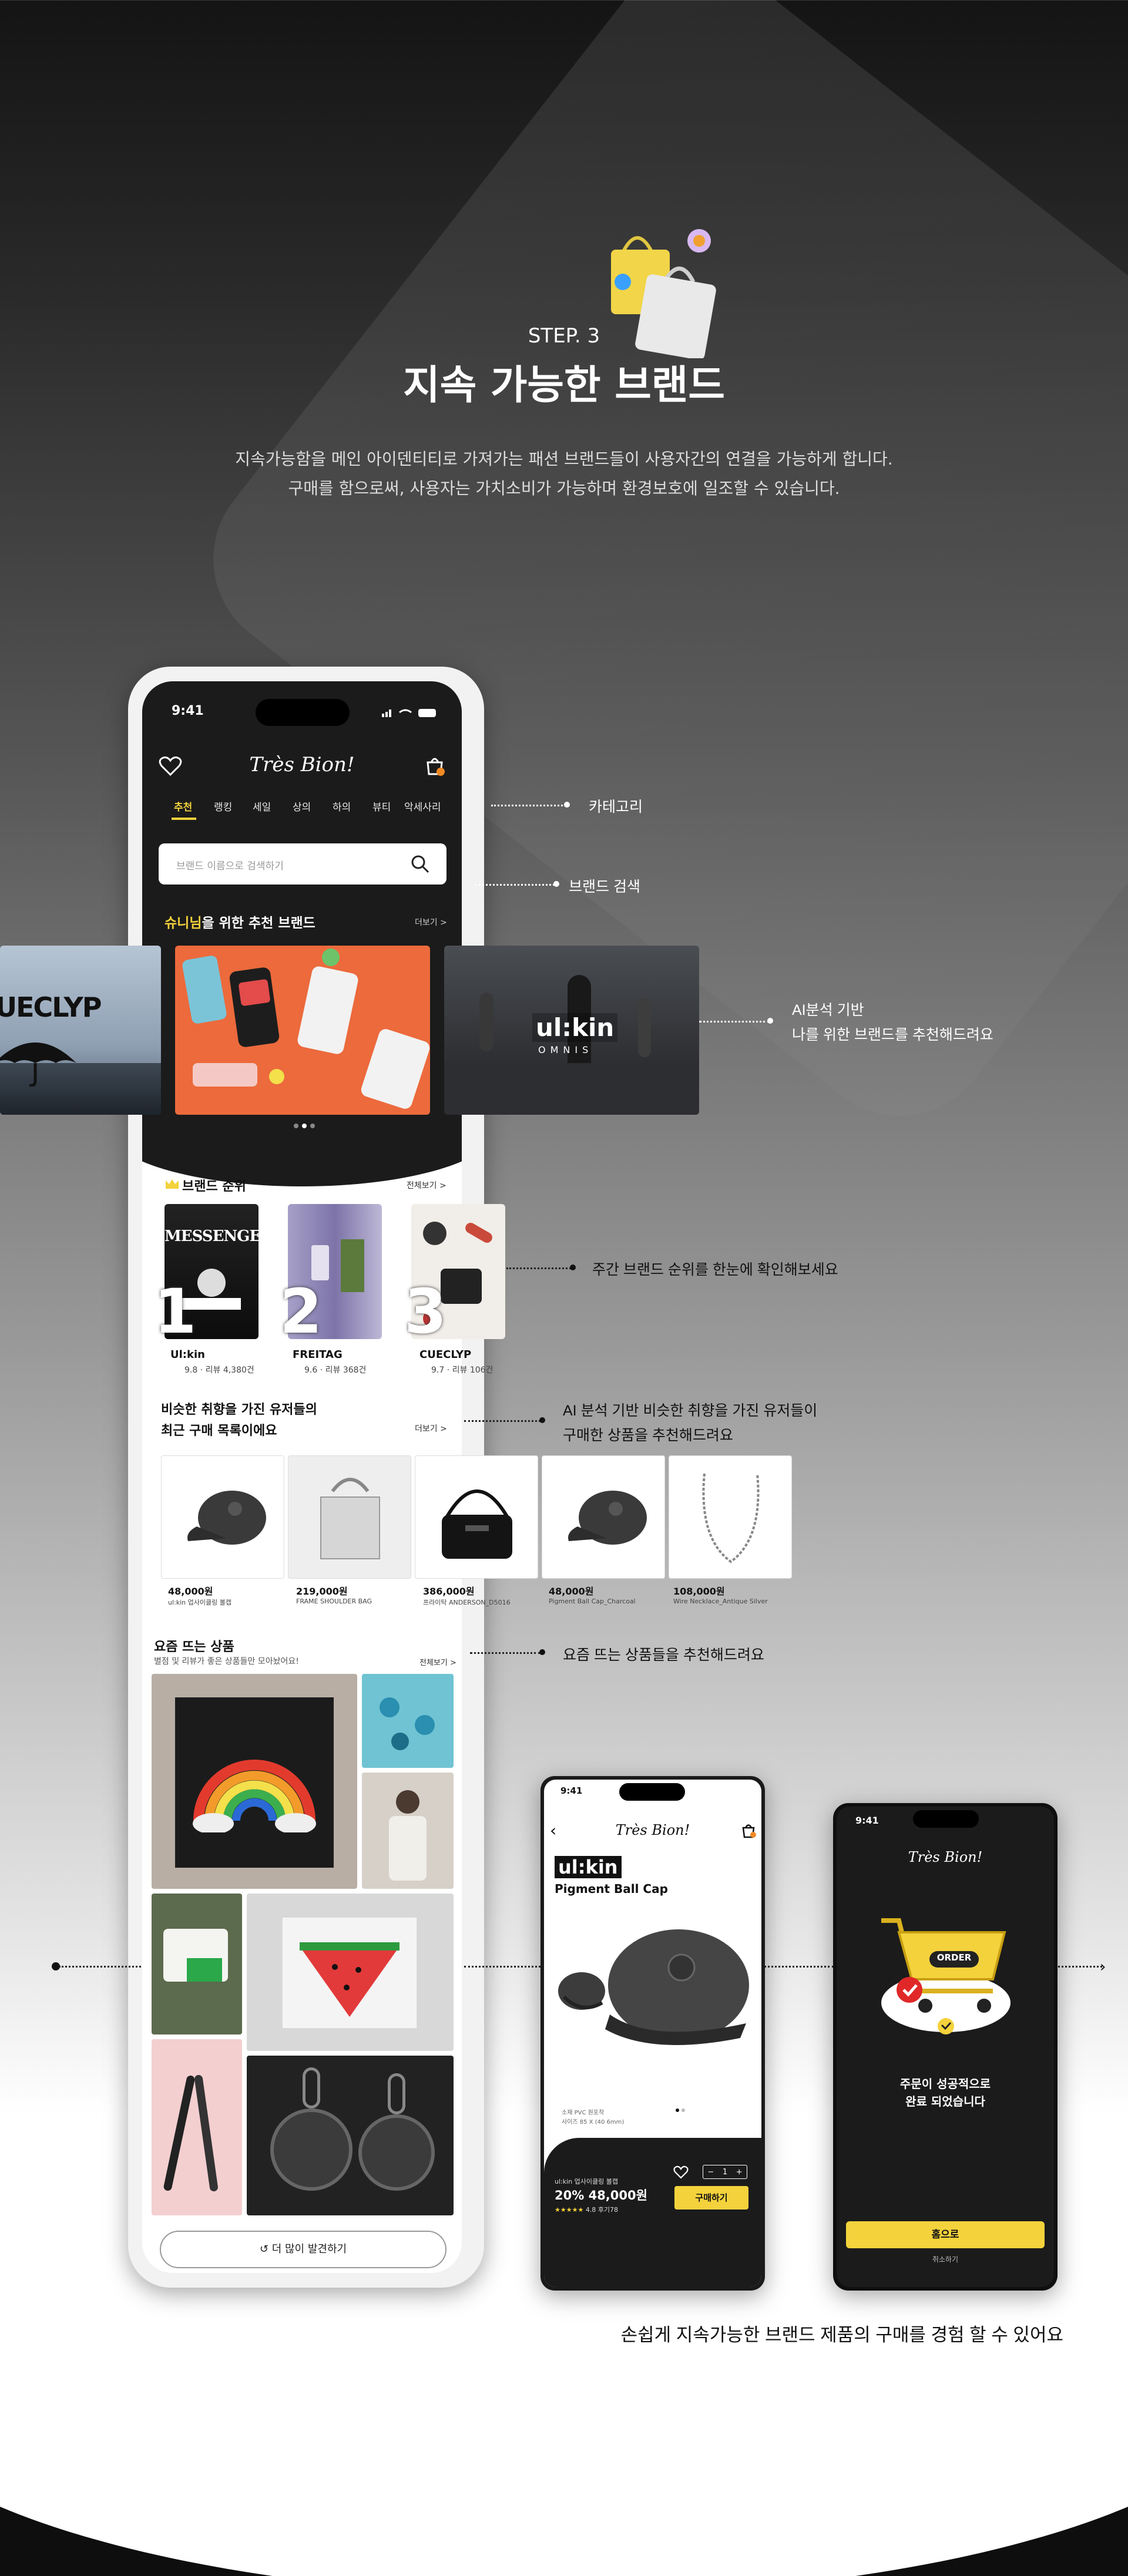 The height and width of the screenshot is (2576, 1128). I want to click on rainbow-image, so click(254, 1774).